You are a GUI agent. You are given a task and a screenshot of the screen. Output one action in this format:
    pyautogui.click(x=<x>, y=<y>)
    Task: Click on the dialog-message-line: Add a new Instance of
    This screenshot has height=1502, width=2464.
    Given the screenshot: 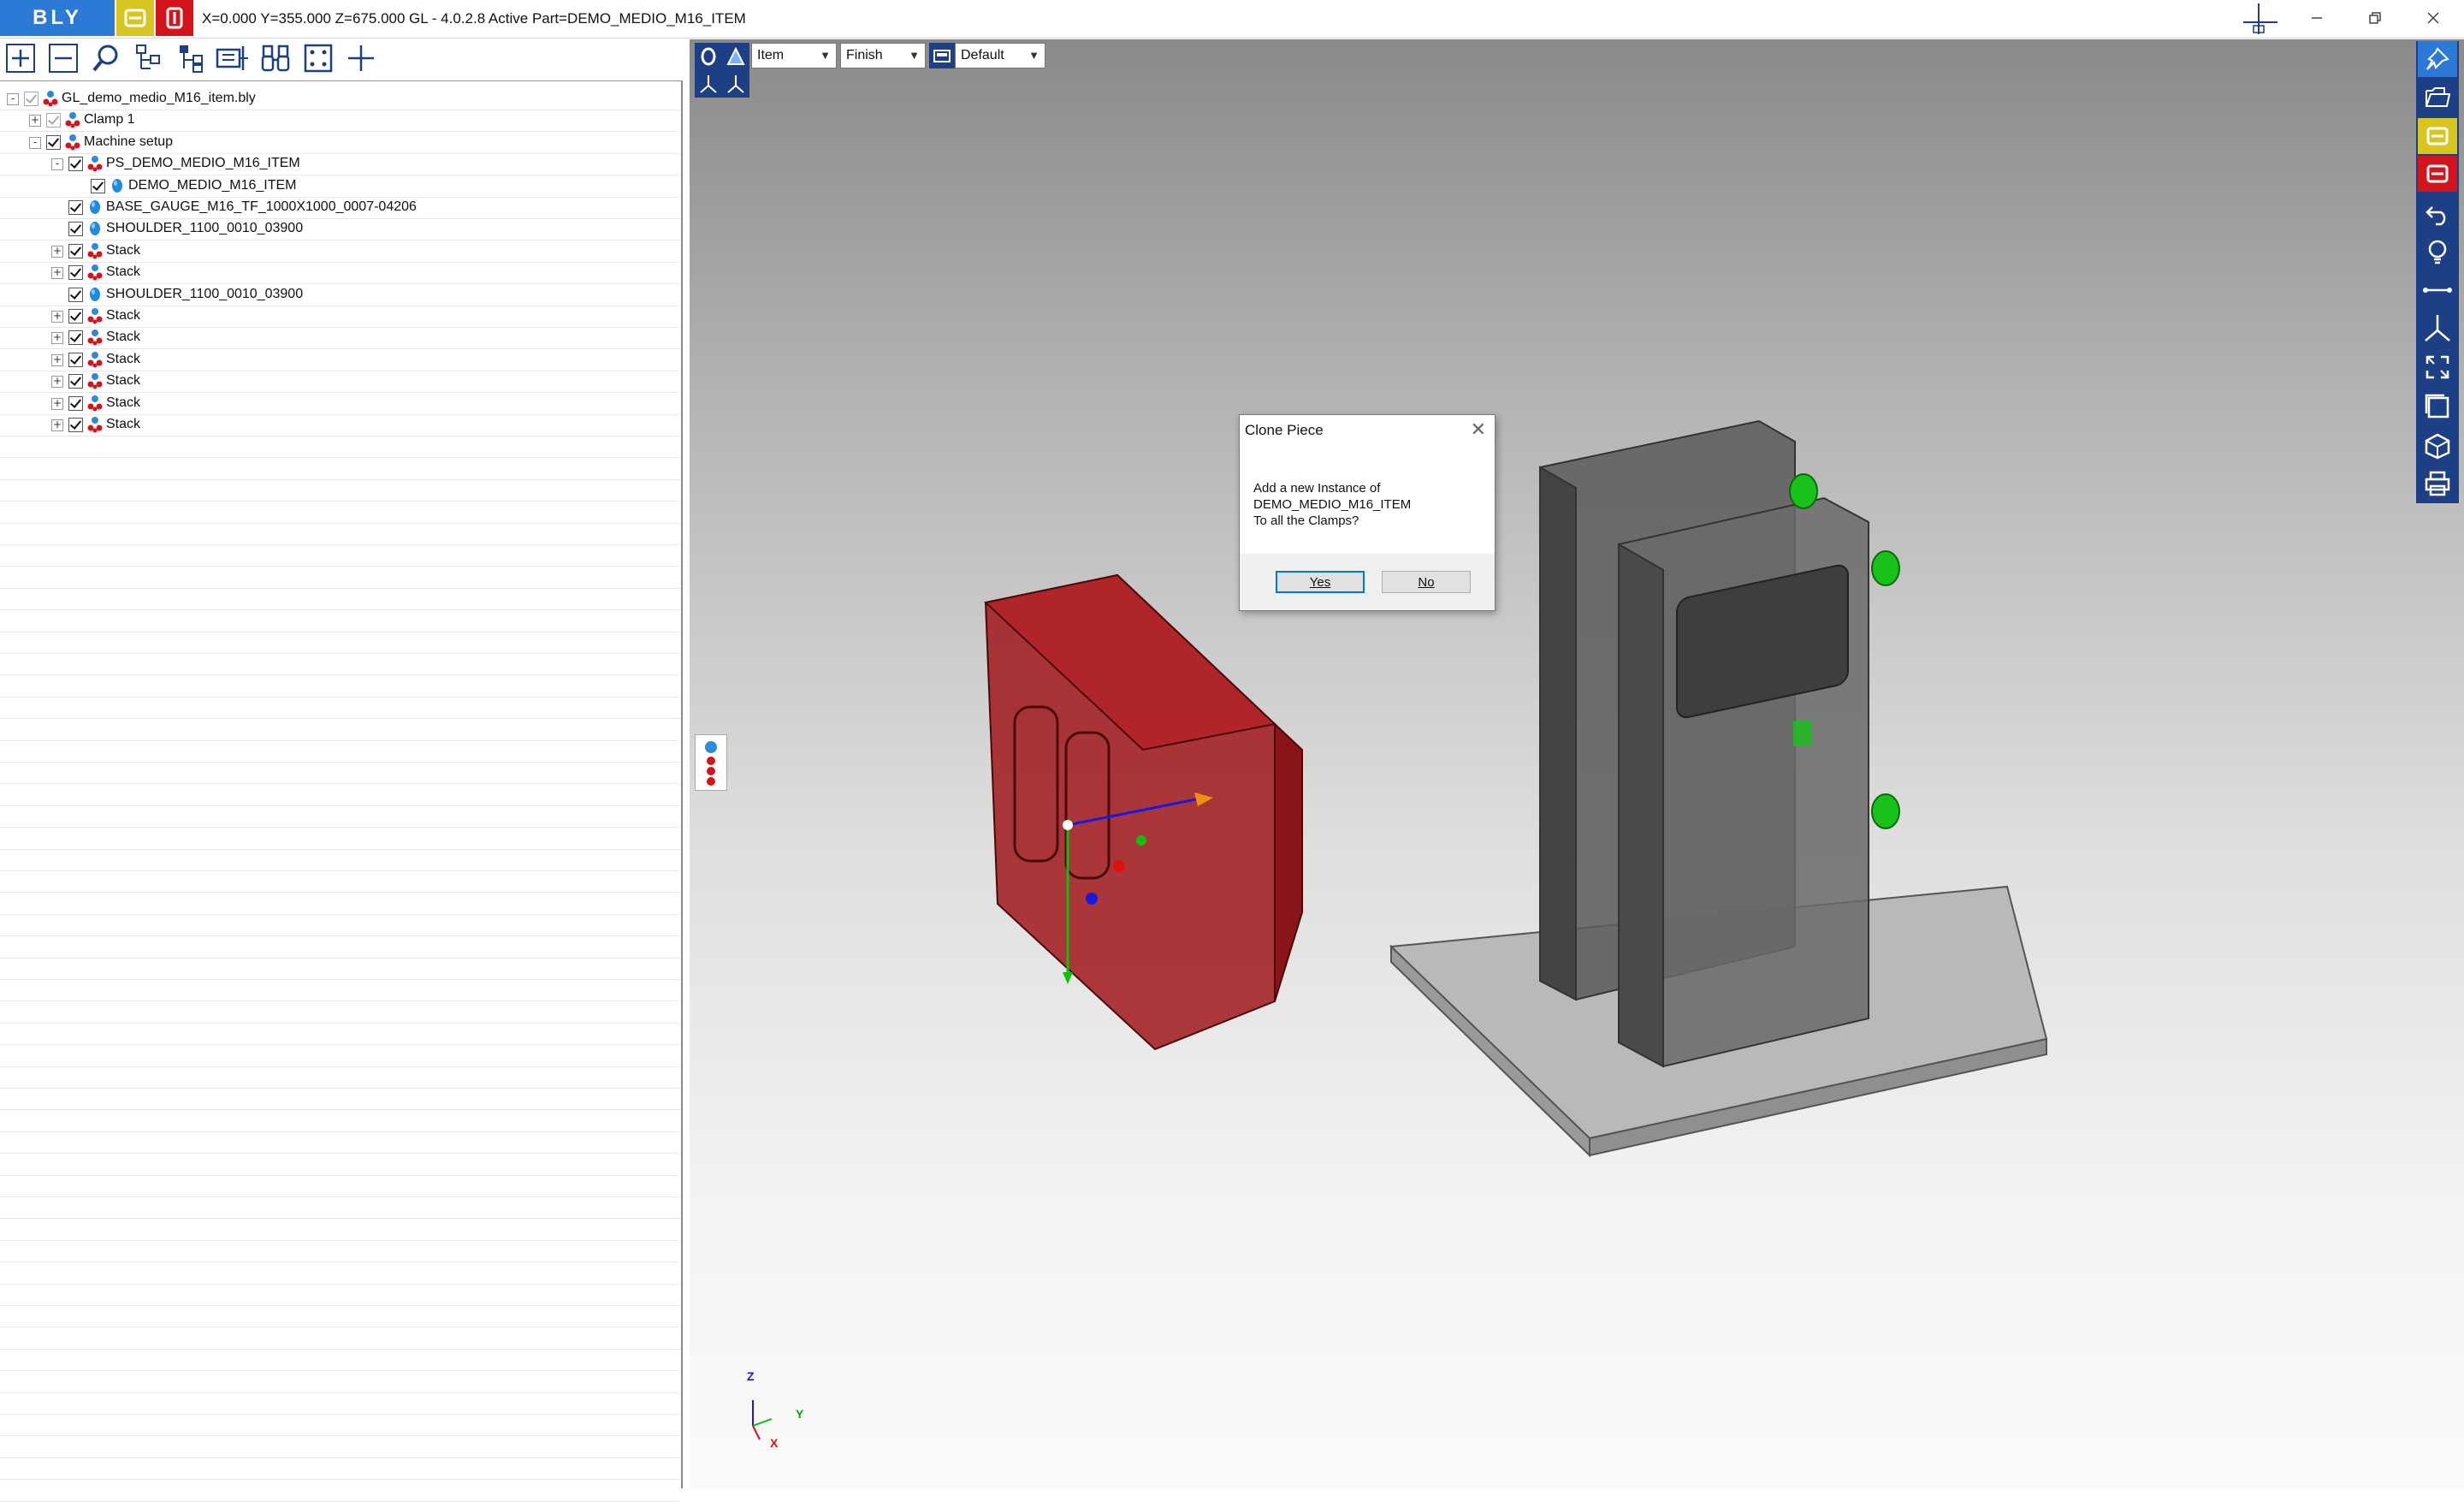 What is the action you would take?
    pyautogui.click(x=1317, y=488)
    